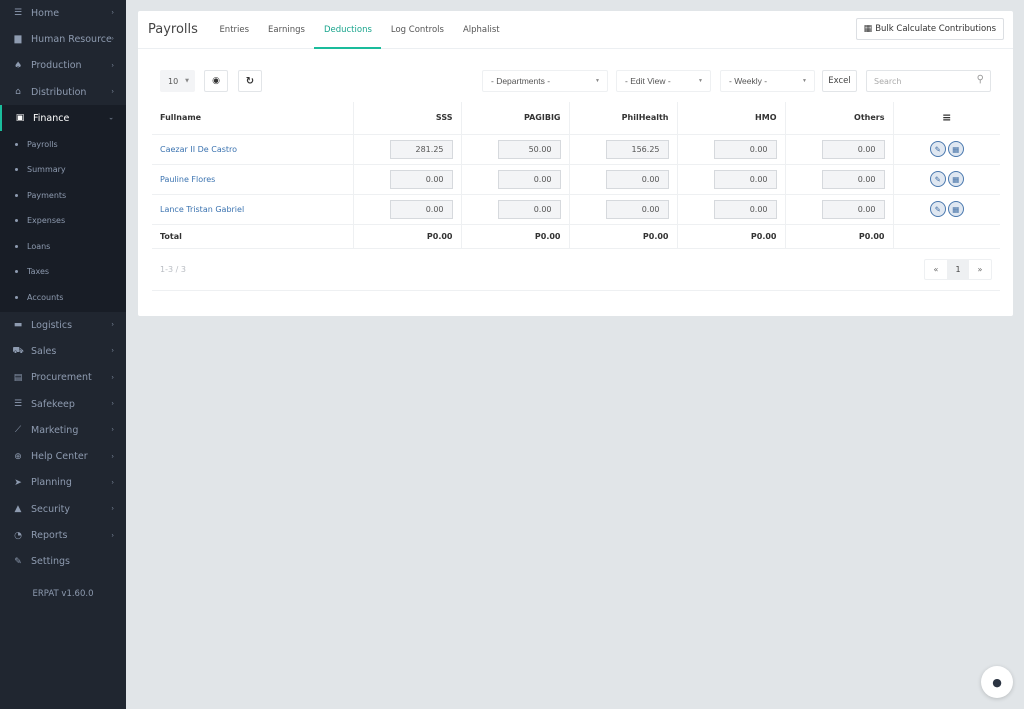  Describe the element at coordinates (216, 81) in the screenshot. I see `toggle-columns-button: ◉` at that location.